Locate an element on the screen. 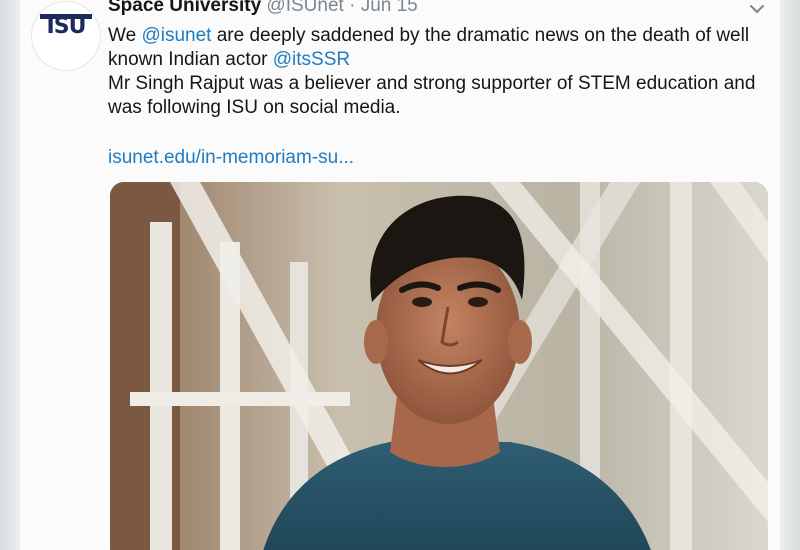 This screenshot has height=550, width=800. display-name: Space University is located at coordinates (184, 8).